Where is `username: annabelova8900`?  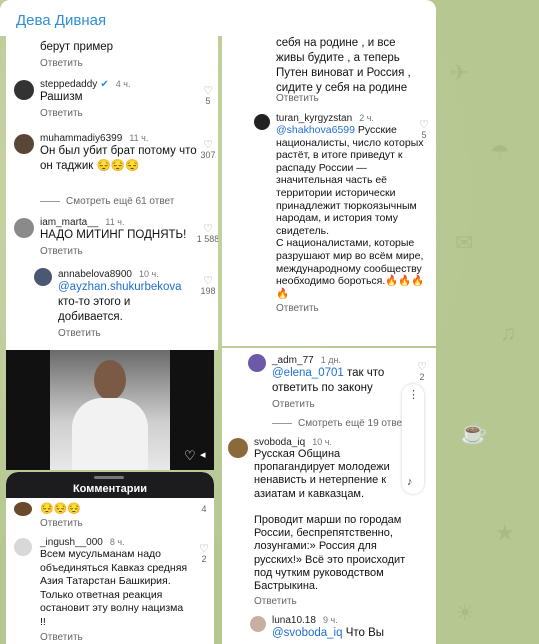 username: annabelova8900 is located at coordinates (95, 274).